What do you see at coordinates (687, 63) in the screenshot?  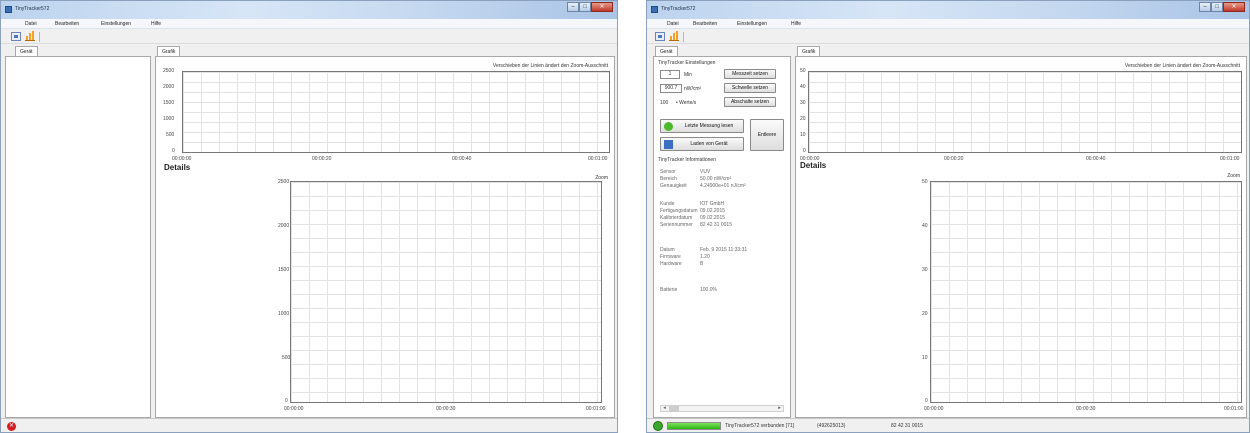 I see `settings-title: TinyTracker Einstellungen` at bounding box center [687, 63].